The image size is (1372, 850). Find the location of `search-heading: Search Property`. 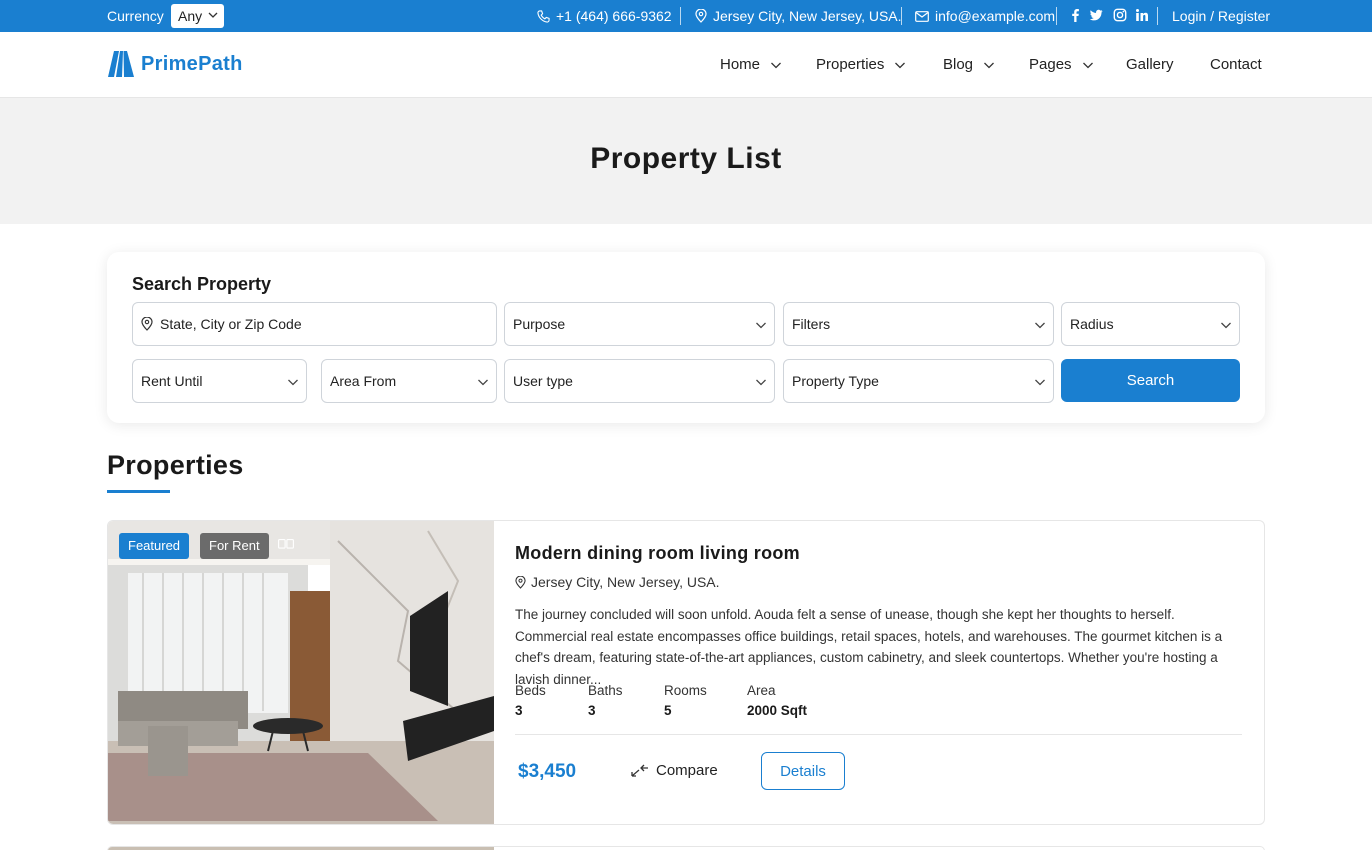

search-heading: Search Property is located at coordinates (202, 284).